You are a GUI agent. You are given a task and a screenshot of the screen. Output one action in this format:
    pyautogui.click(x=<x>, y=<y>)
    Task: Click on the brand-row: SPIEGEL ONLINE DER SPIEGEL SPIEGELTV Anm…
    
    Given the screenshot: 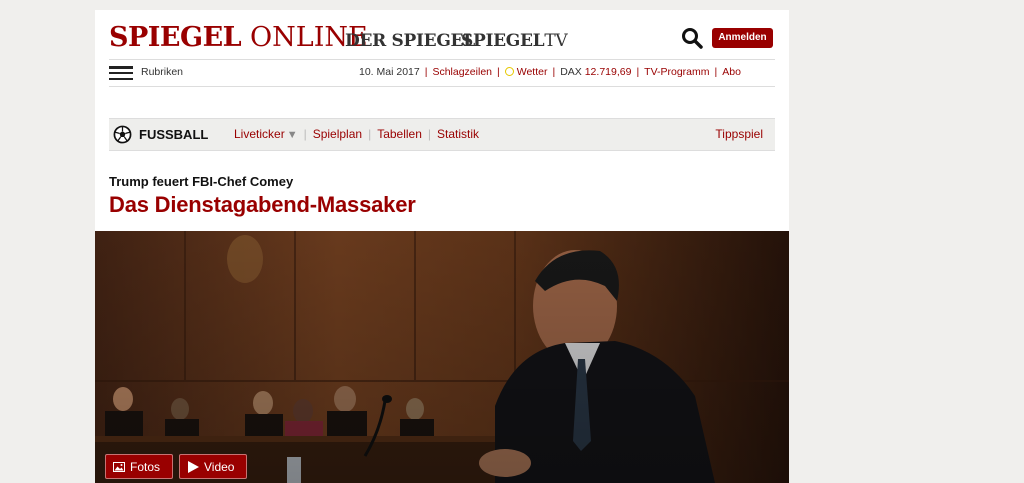 What is the action you would take?
    pyautogui.click(x=442, y=40)
    